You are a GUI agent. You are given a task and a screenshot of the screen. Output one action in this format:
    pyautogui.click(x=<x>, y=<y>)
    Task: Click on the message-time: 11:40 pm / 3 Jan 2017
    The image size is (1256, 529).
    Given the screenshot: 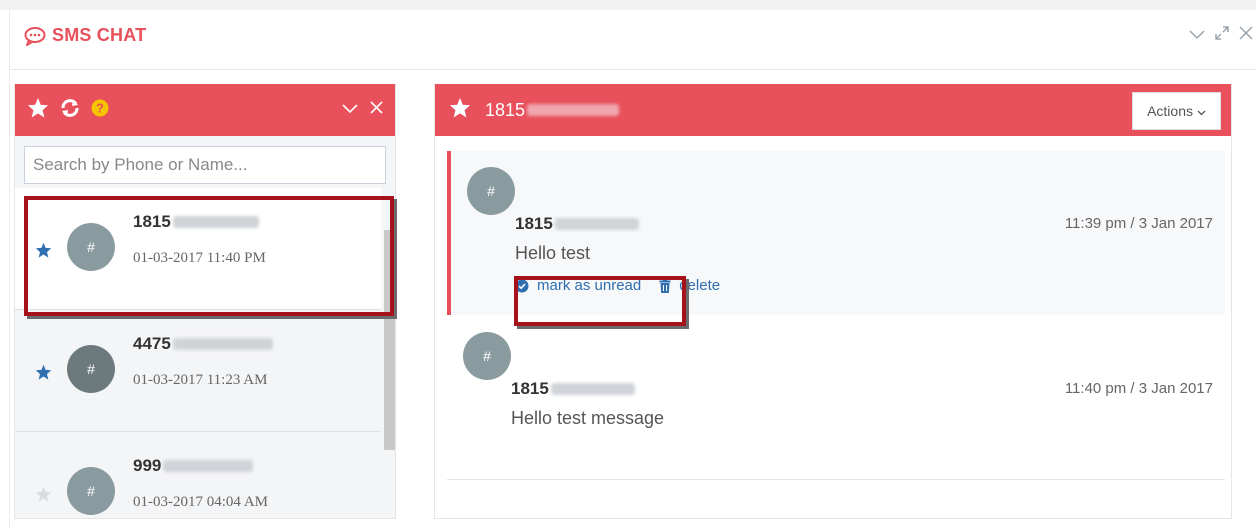 What is the action you would take?
    pyautogui.click(x=1138, y=388)
    